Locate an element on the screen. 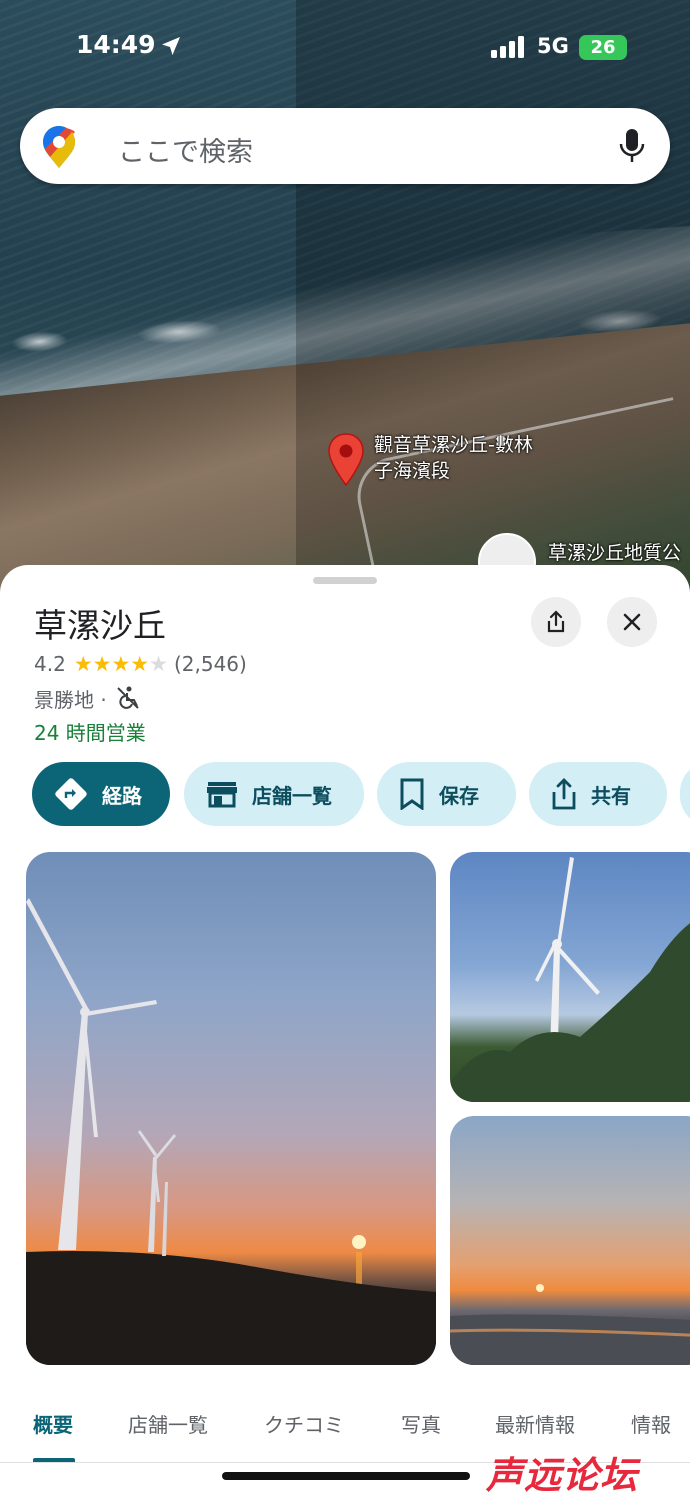 The height and width of the screenshot is (1495, 690). active-tab-indicator is located at coordinates (54, 1460).